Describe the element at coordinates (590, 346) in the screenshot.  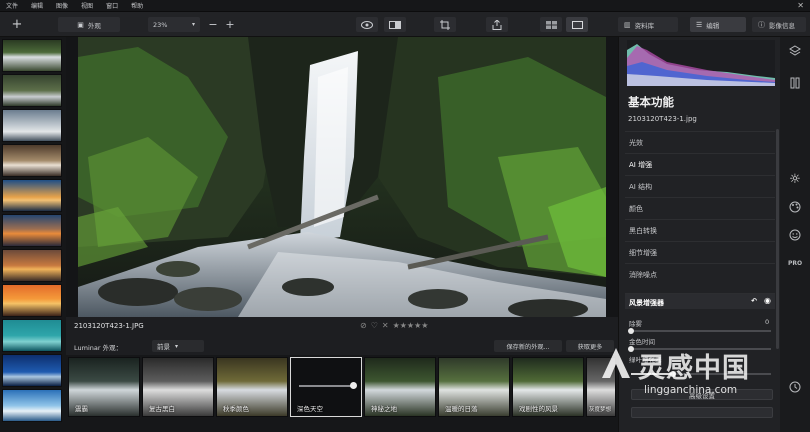
I see `get-more-looks-button: 获取更多` at that location.